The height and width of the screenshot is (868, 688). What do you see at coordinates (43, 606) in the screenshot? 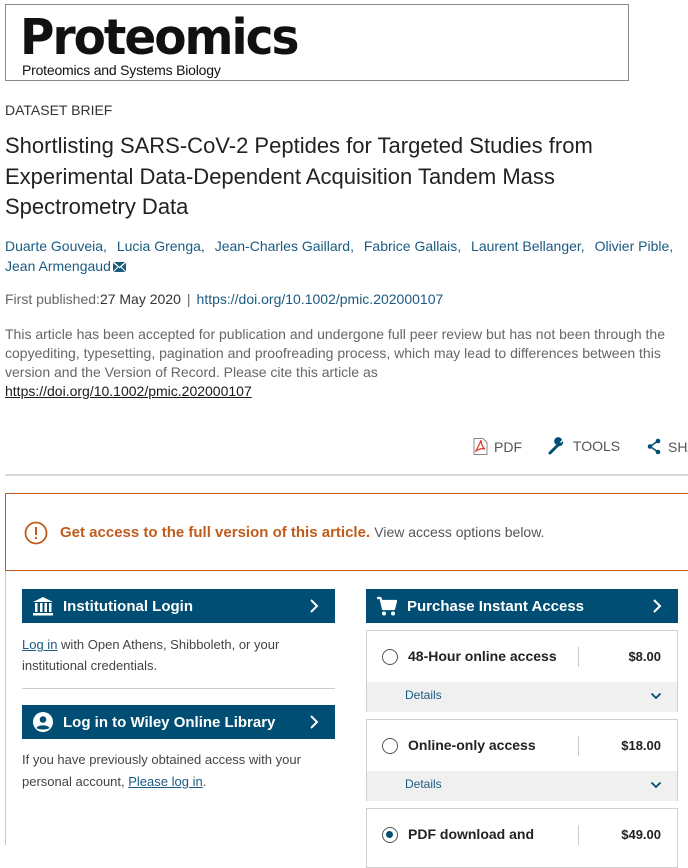
I see `institution-icon` at bounding box center [43, 606].